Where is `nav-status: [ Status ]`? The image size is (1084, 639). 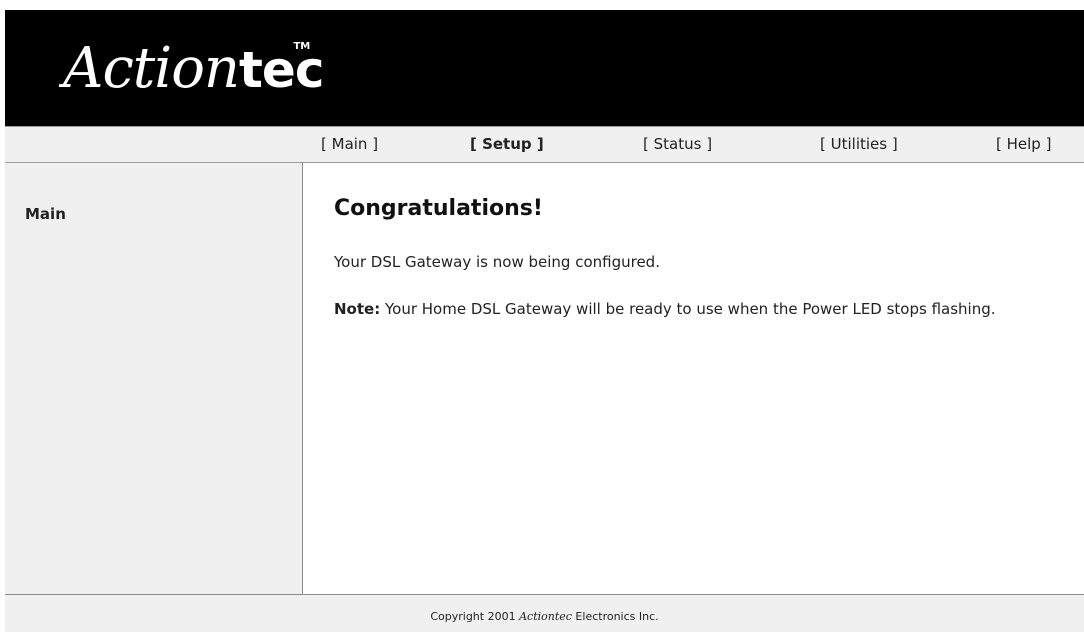 nav-status: [ Status ] is located at coordinates (677, 144).